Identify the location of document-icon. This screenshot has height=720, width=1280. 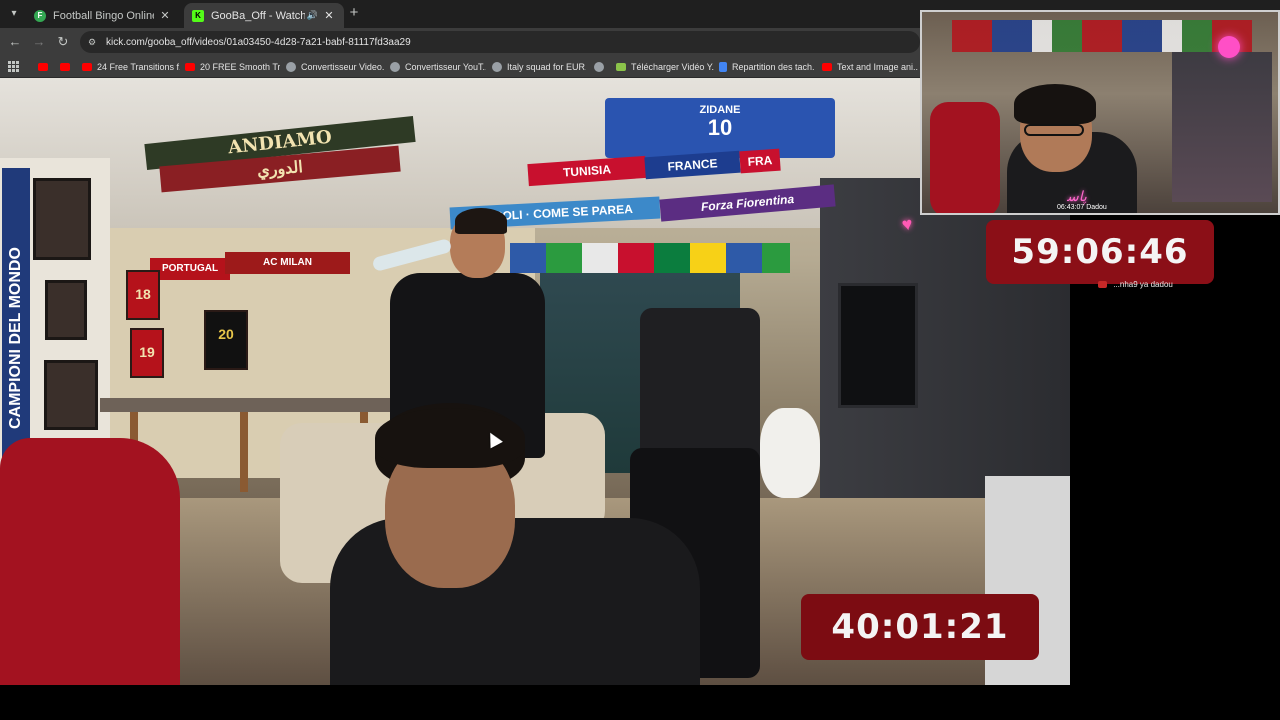
(723, 67).